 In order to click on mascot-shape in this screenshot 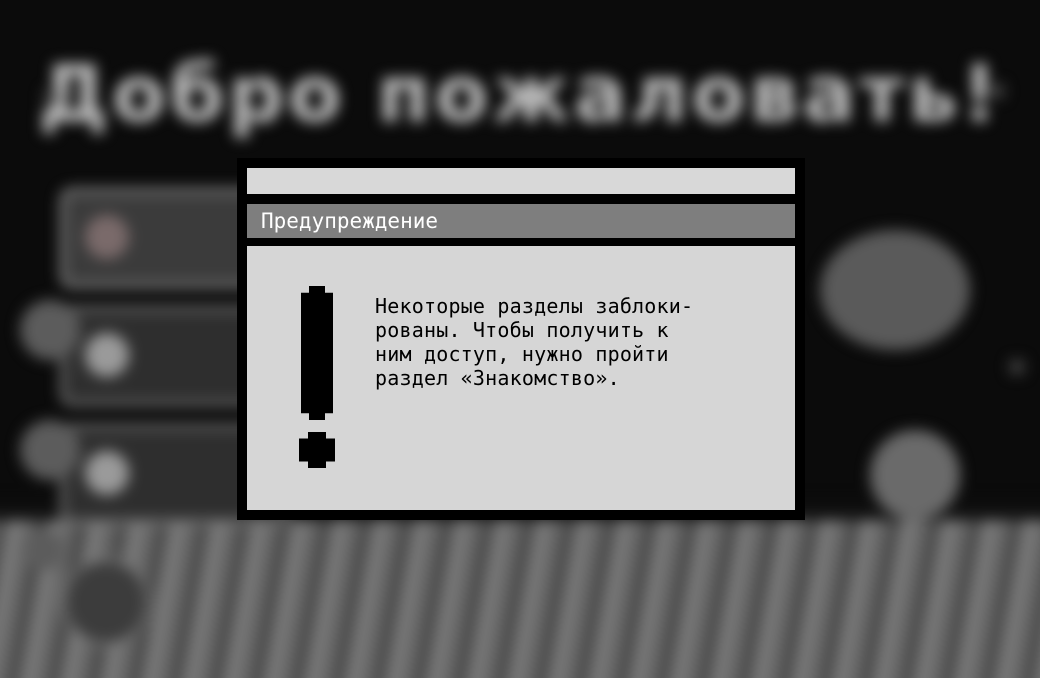, I will do `click(895, 290)`.